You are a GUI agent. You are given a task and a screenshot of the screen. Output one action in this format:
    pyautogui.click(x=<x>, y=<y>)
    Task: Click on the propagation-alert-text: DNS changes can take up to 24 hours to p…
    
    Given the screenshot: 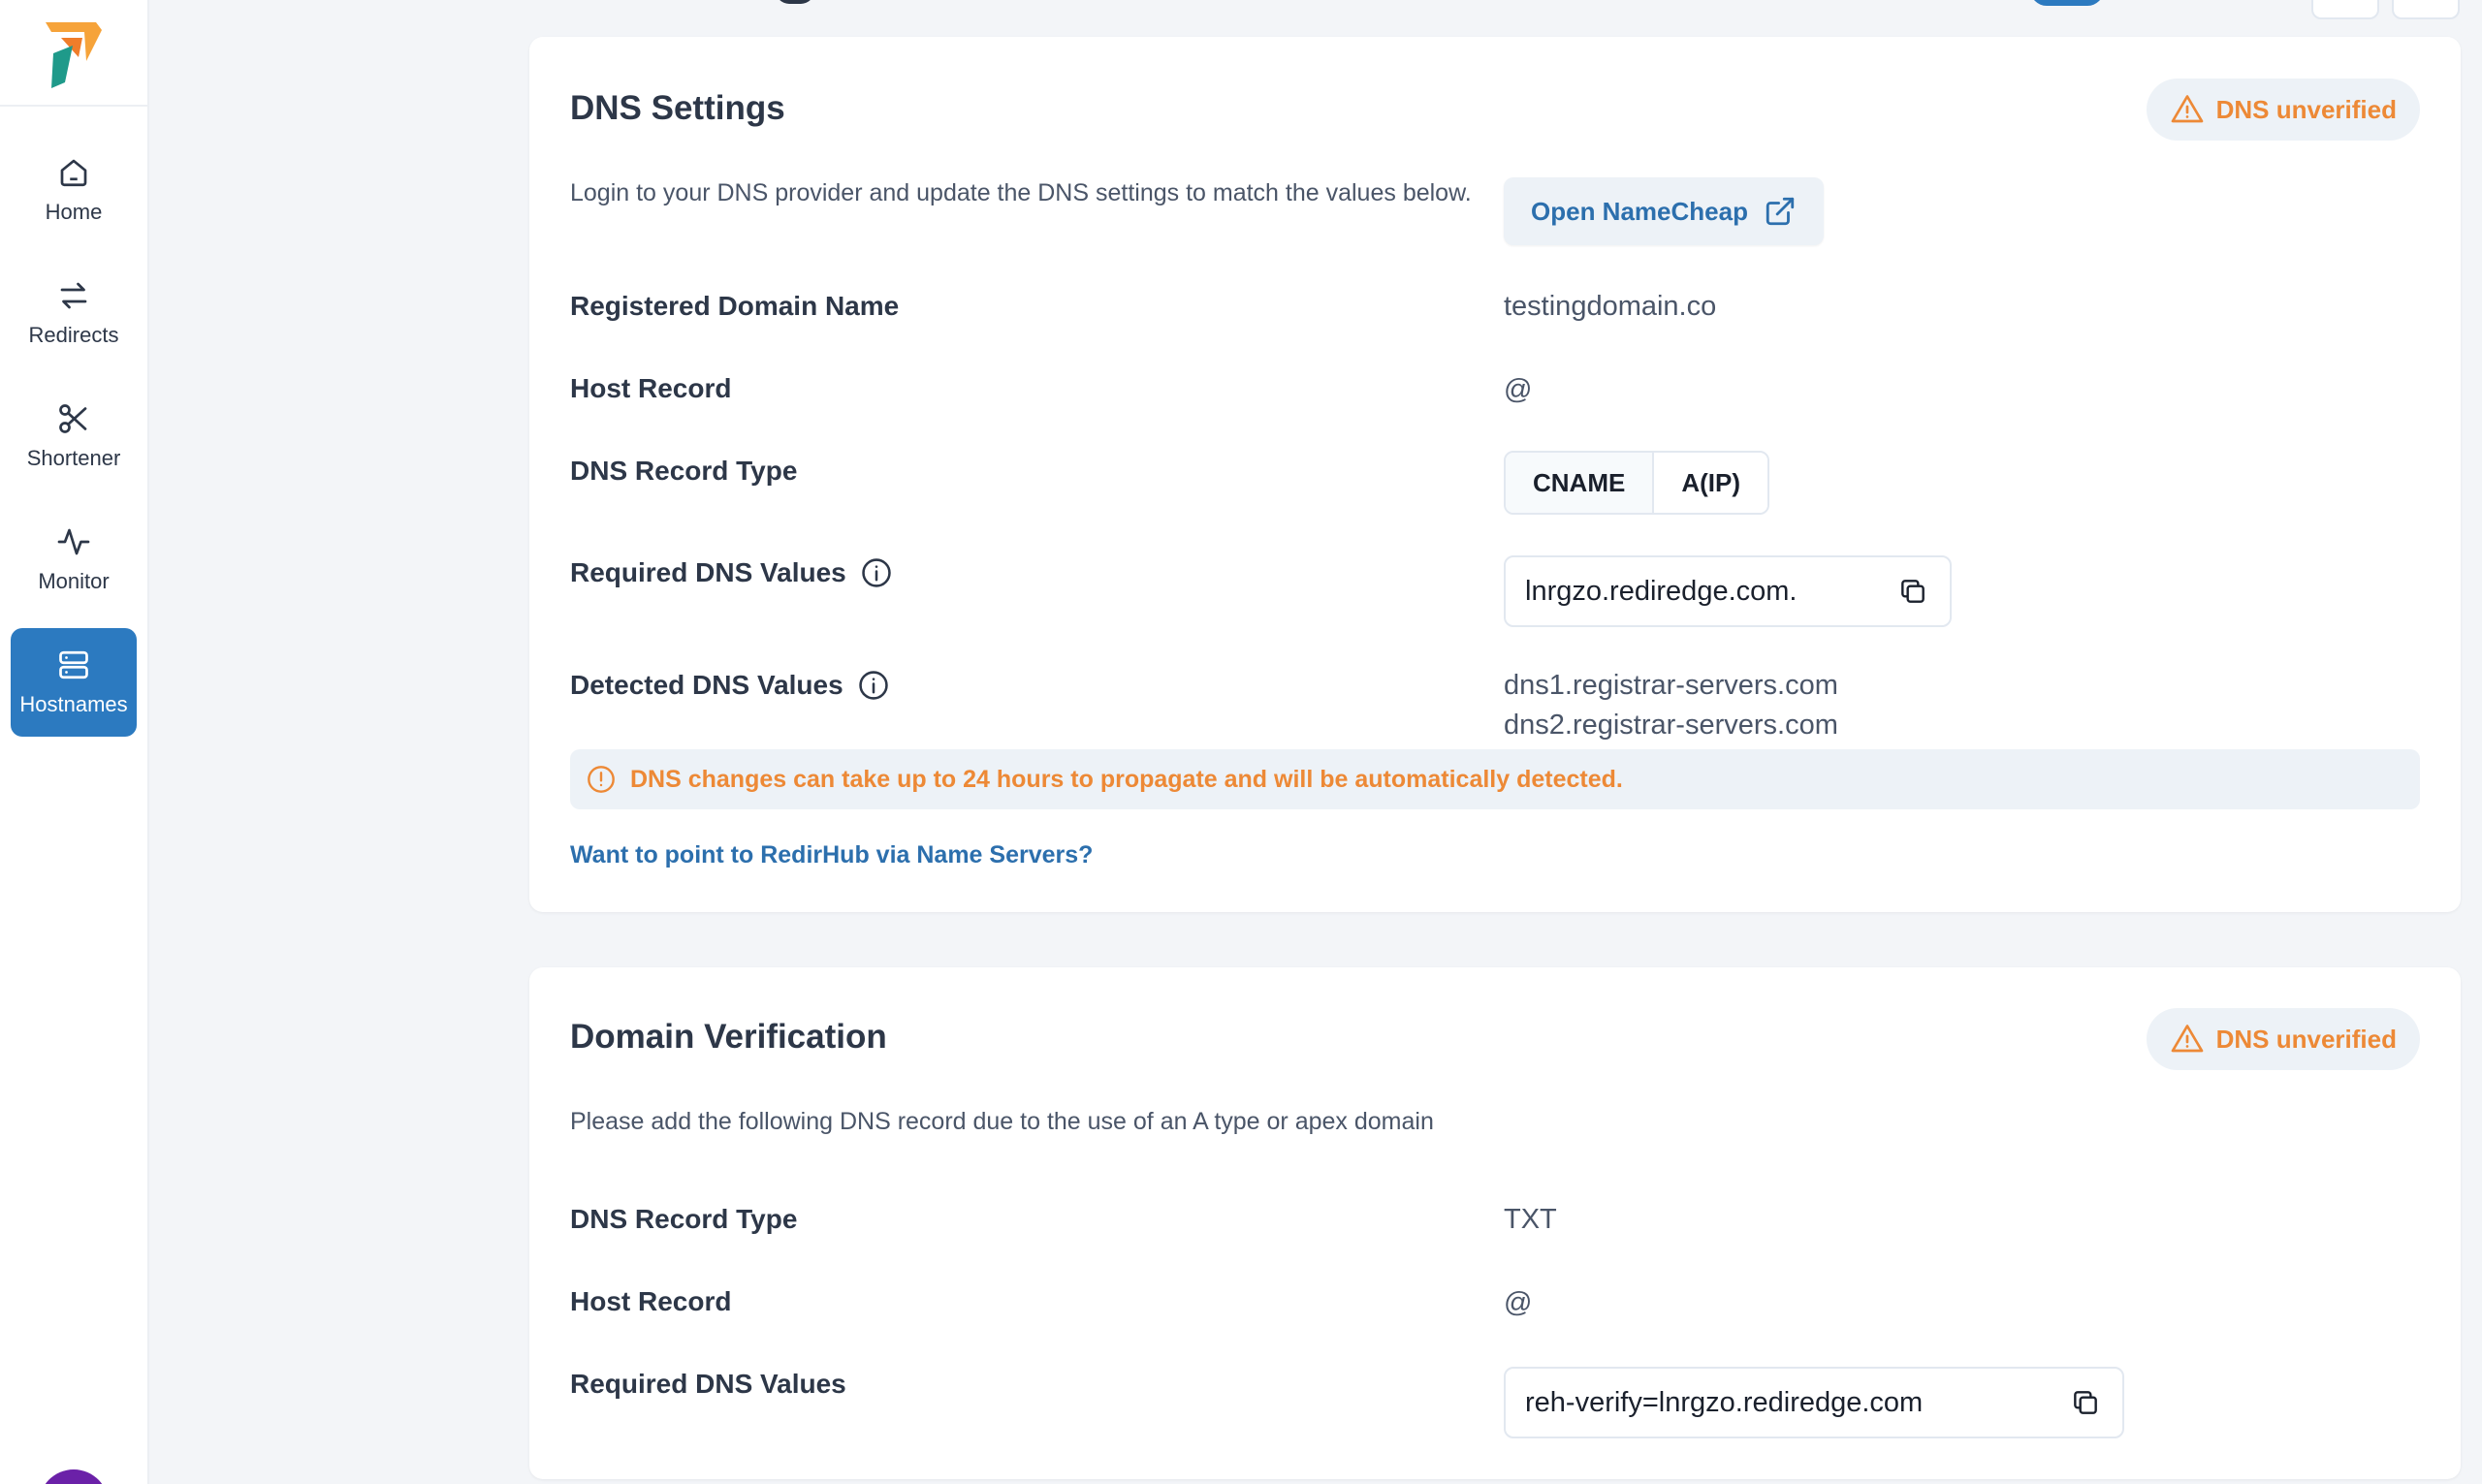 What is the action you would take?
    pyautogui.click(x=1126, y=779)
    